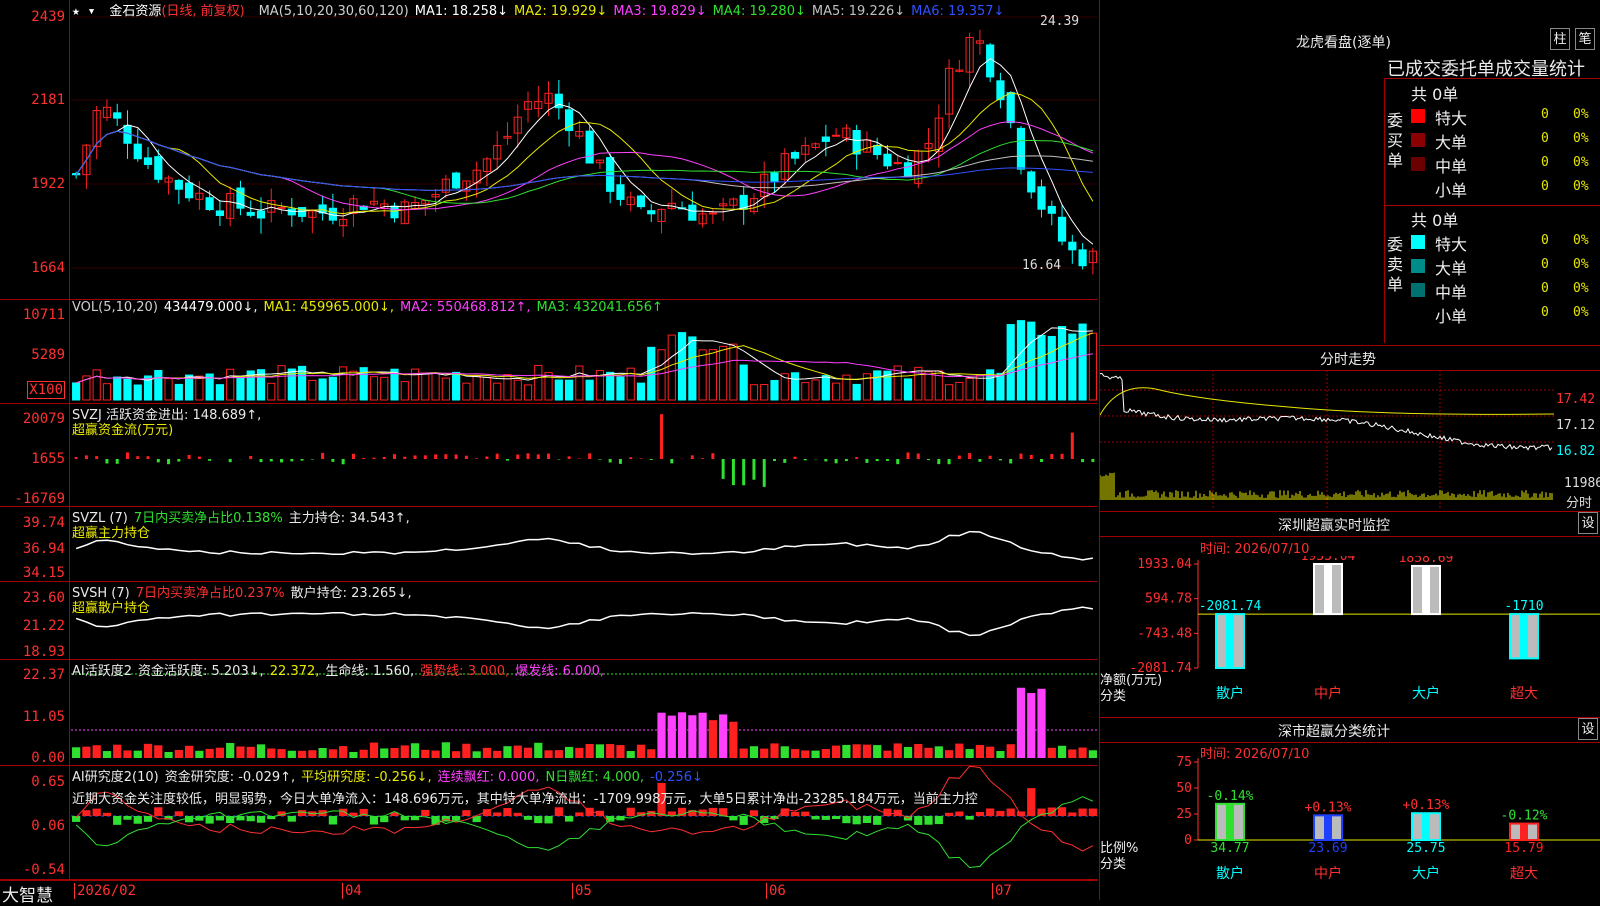  I want to click on order-type: 大单, so click(1451, 141).